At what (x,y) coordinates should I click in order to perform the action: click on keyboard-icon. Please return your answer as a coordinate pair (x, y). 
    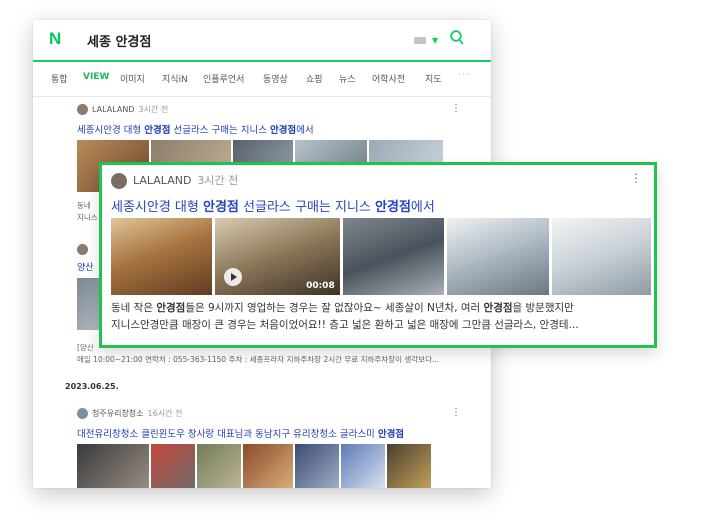
    Looking at the image, I should click on (420, 40).